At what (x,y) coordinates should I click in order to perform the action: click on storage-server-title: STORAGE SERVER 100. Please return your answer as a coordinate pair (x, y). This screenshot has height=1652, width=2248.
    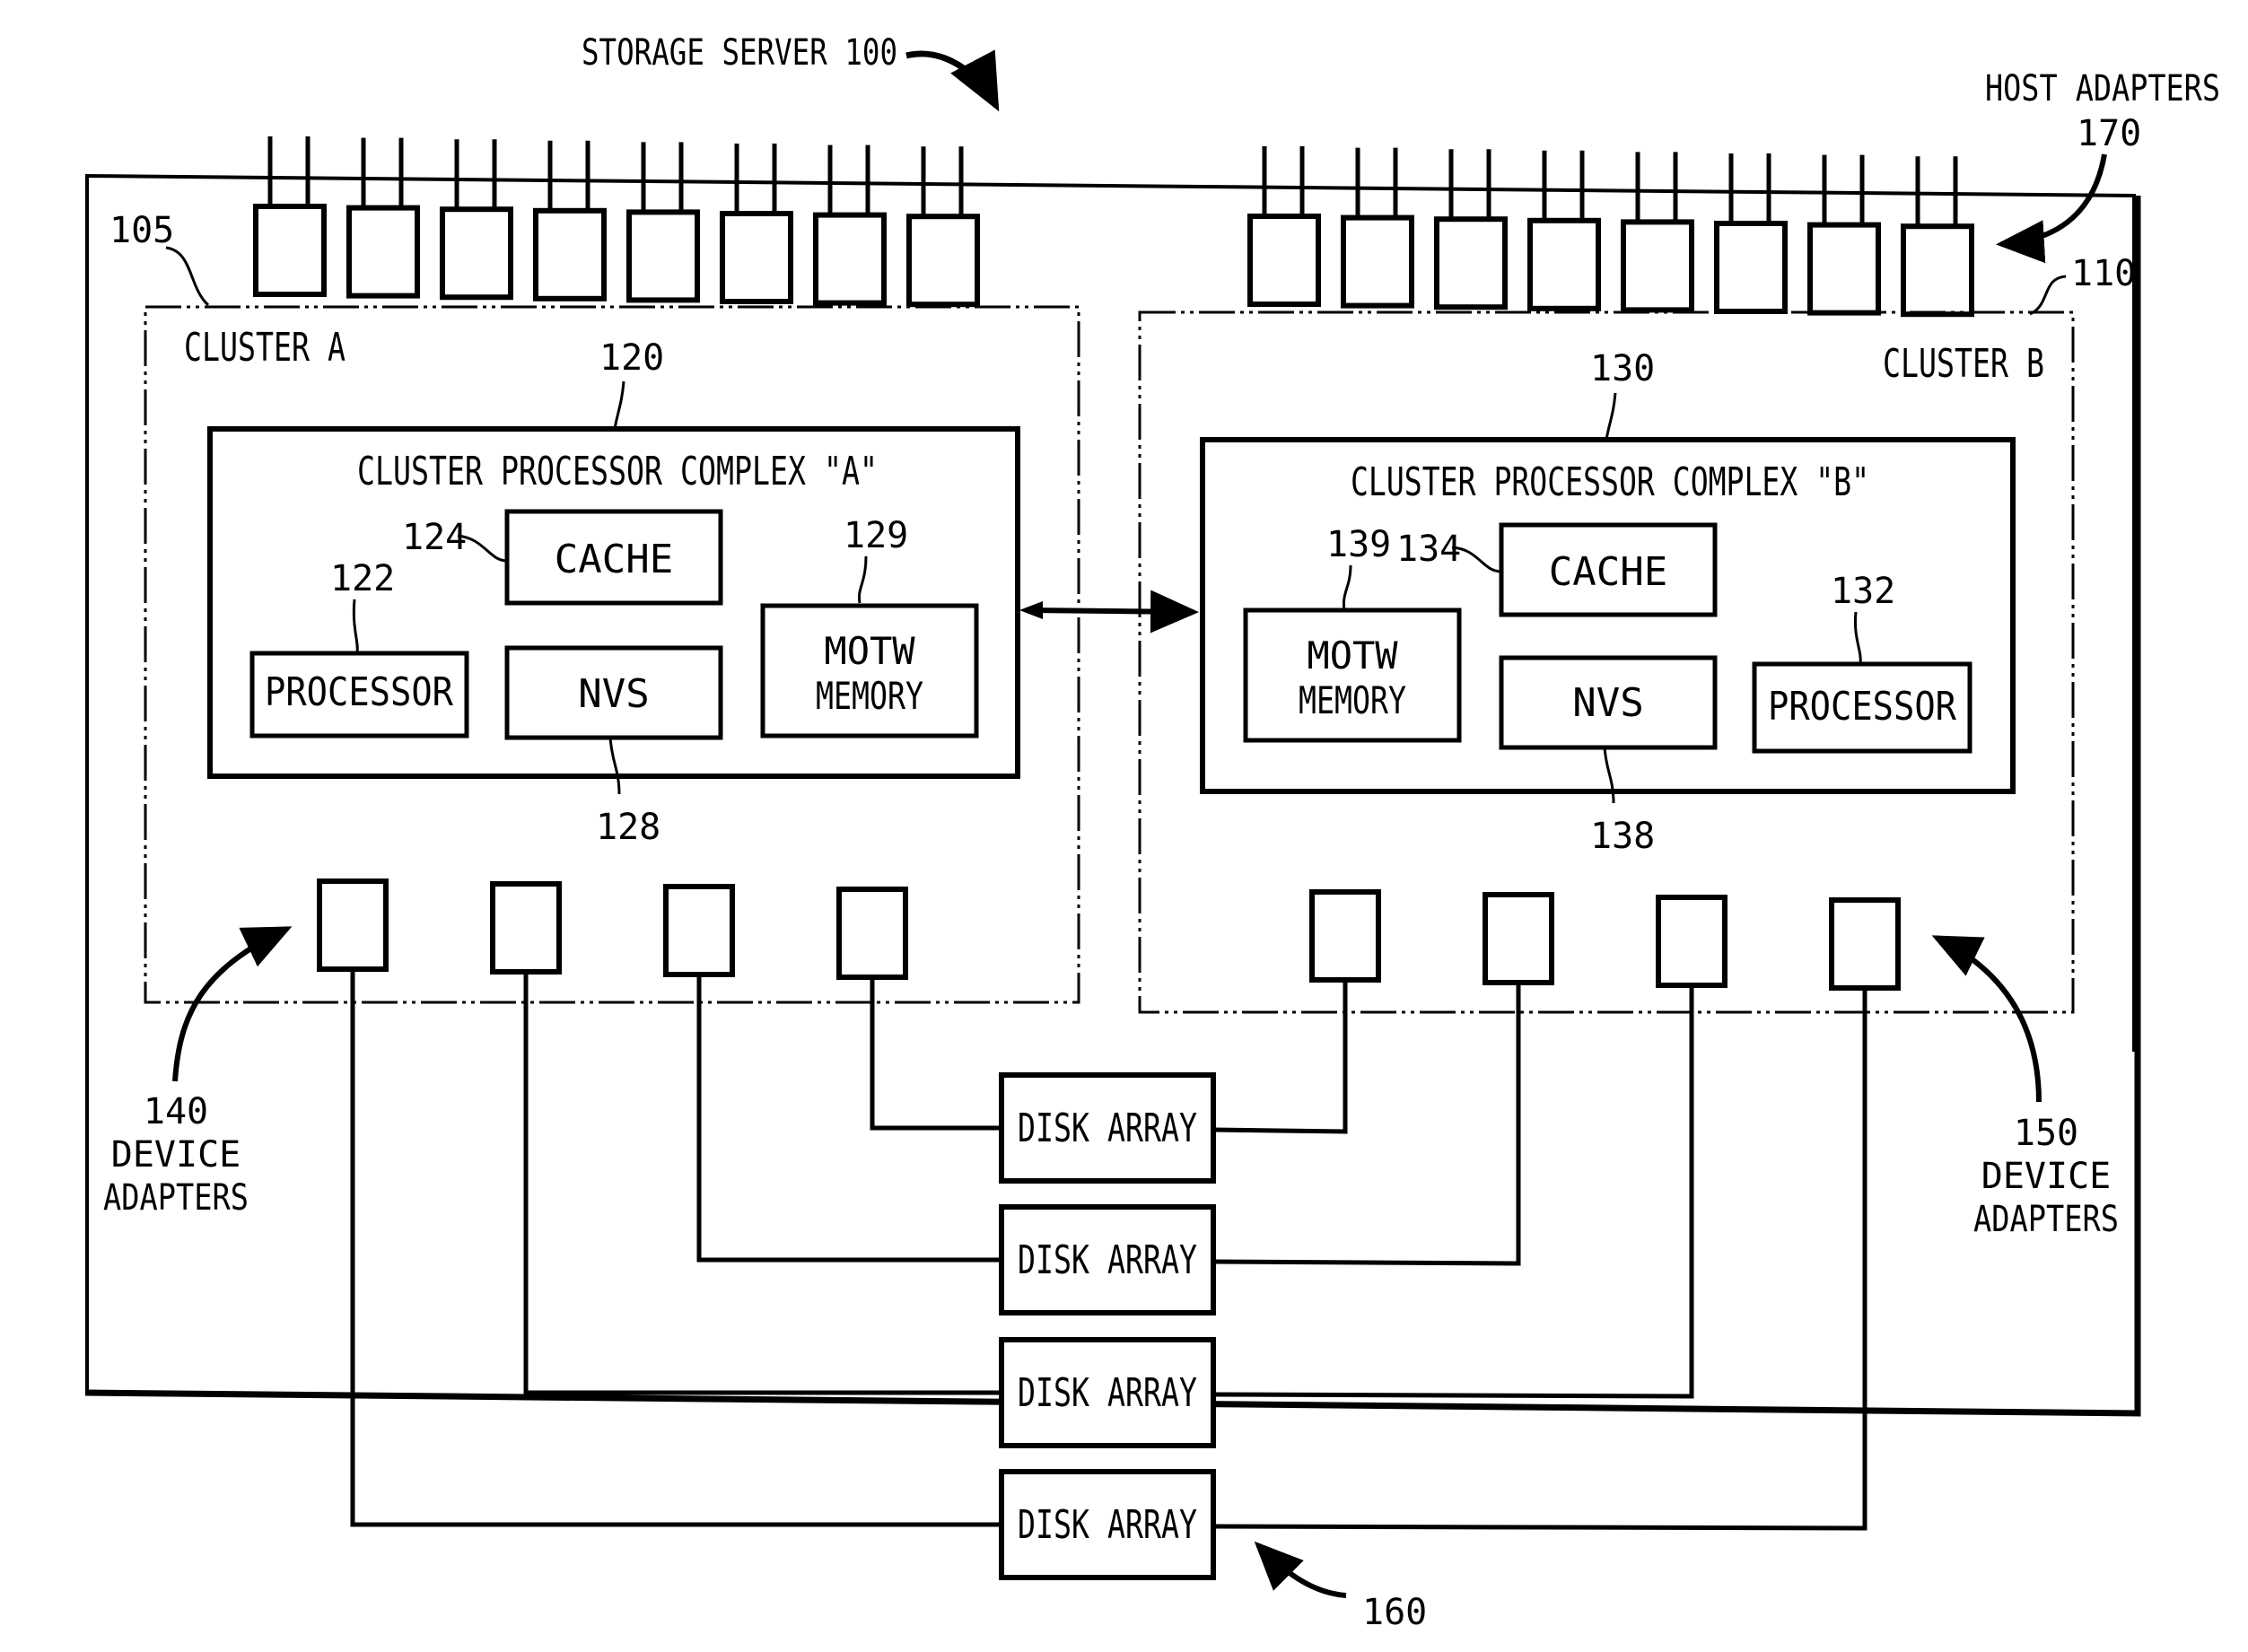
    Looking at the image, I should click on (739, 53).